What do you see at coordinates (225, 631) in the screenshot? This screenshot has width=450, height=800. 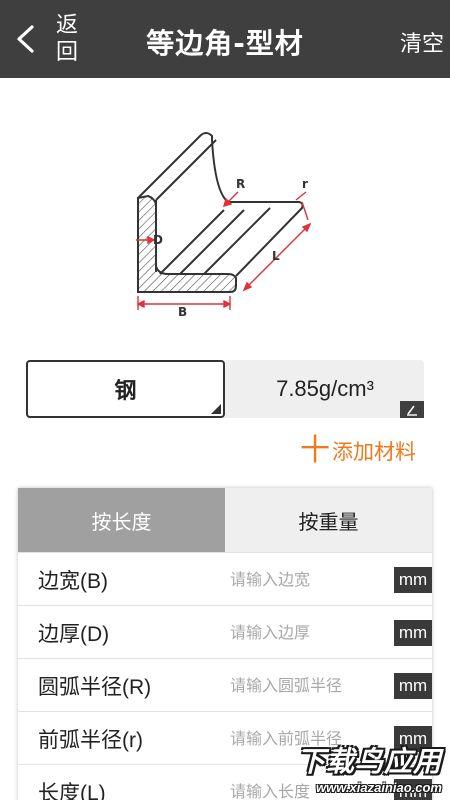 I see `field-row-thickness: 边厚(D) mm` at bounding box center [225, 631].